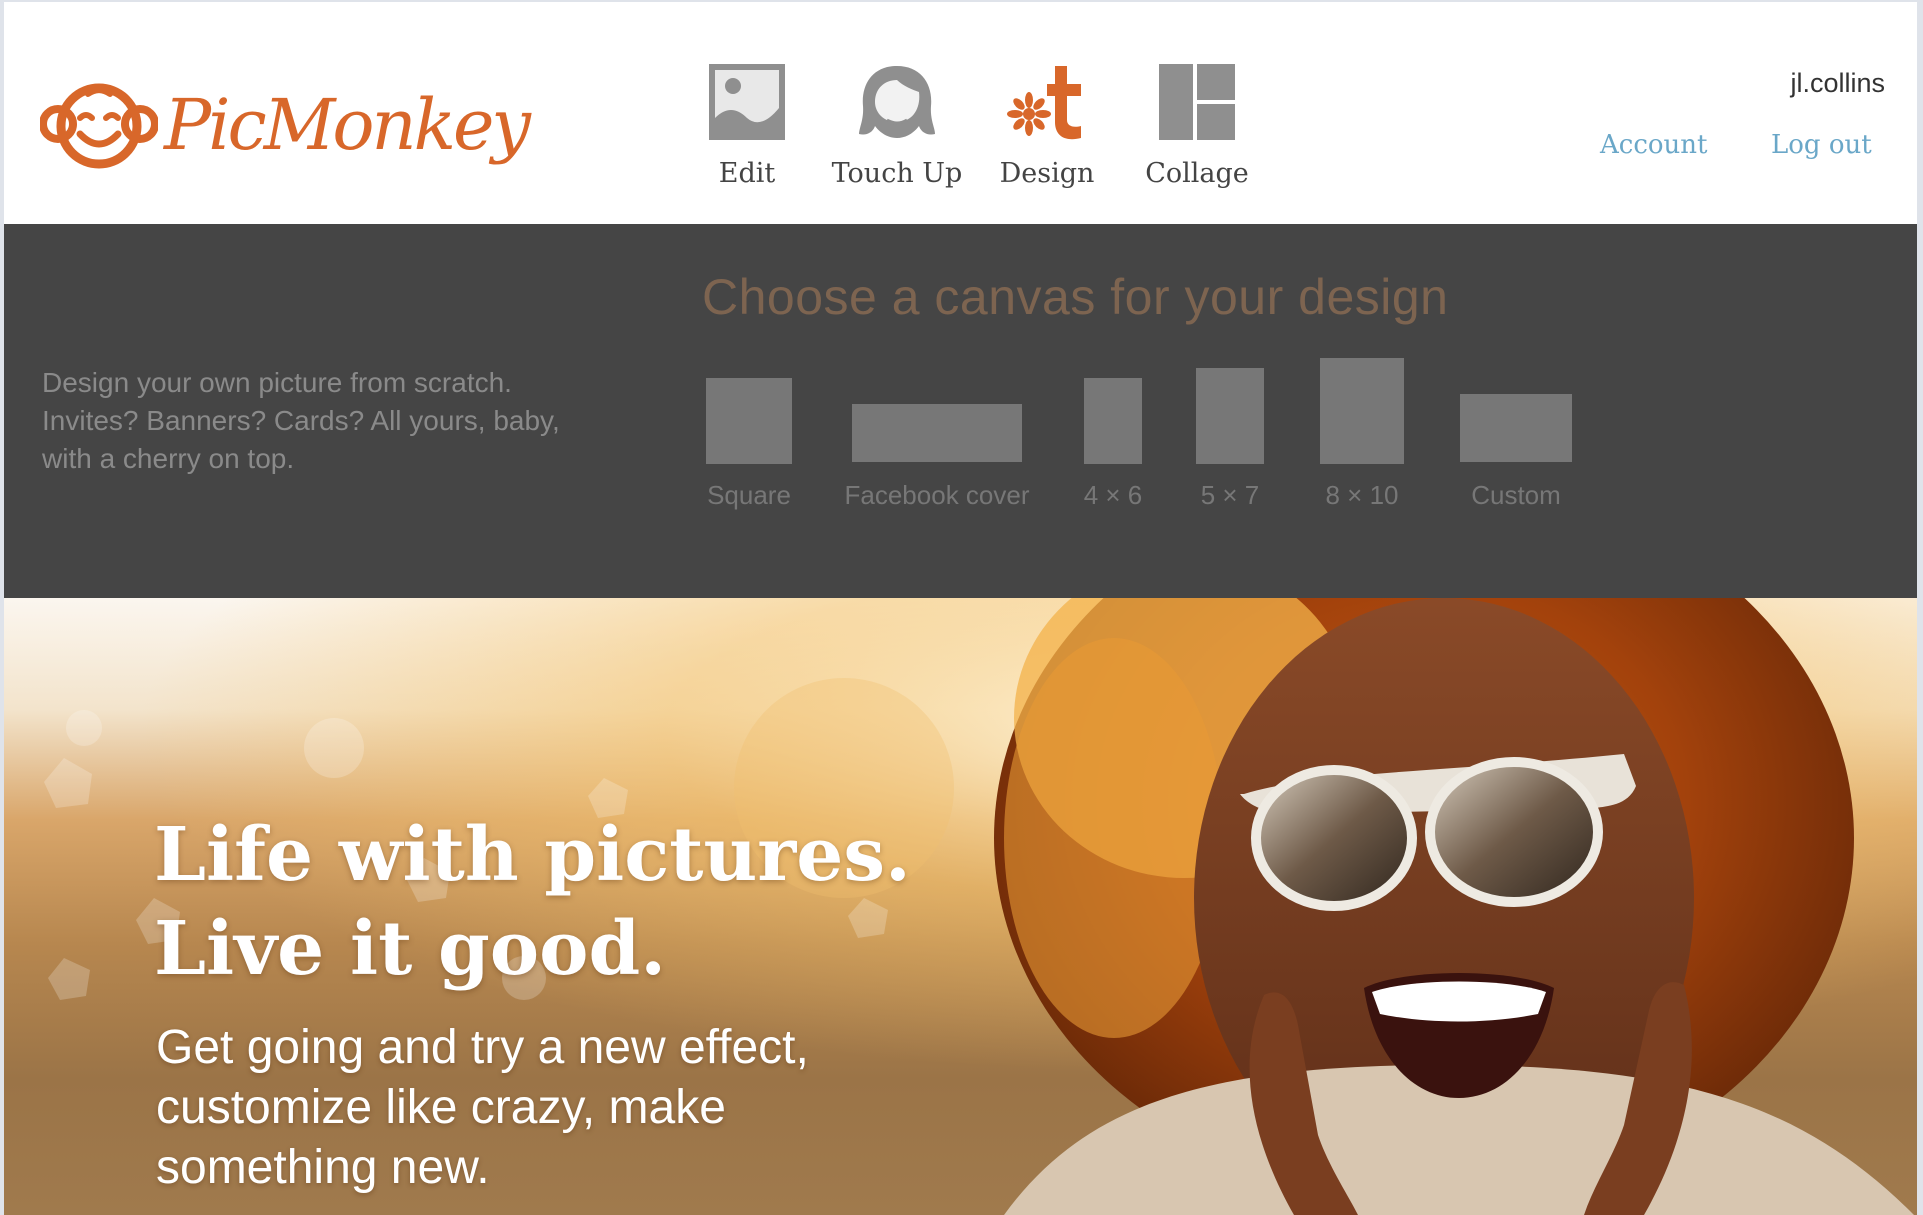  I want to click on logo-wordmark: PicMonkey, so click(347, 125).